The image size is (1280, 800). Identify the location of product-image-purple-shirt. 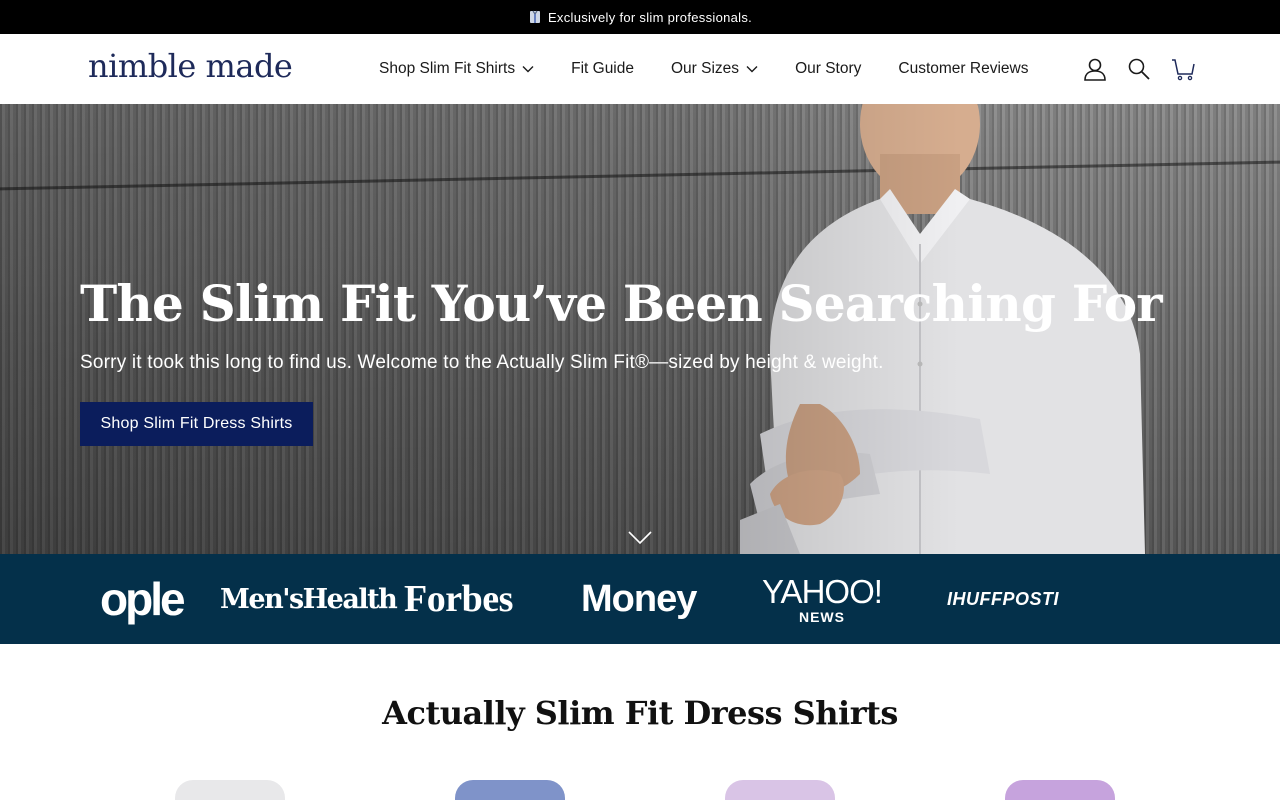
(1060, 790).